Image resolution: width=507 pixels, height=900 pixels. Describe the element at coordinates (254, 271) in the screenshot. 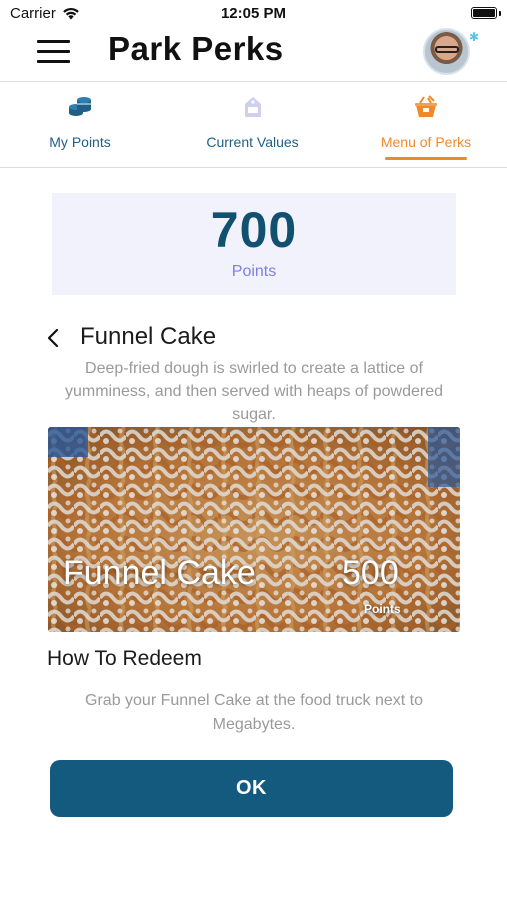

I see `points-label: Points` at that location.